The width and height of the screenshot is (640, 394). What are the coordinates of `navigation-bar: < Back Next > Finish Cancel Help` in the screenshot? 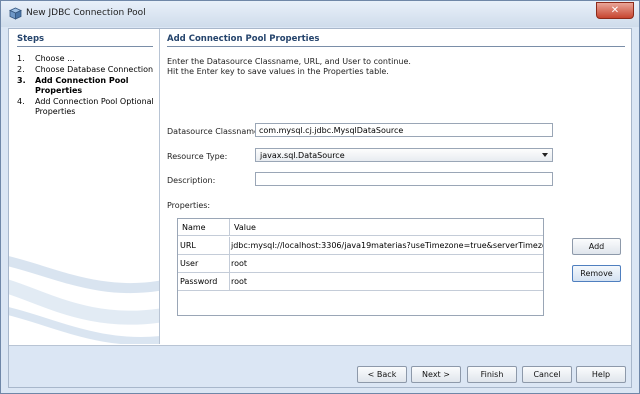 It's located at (320, 366).